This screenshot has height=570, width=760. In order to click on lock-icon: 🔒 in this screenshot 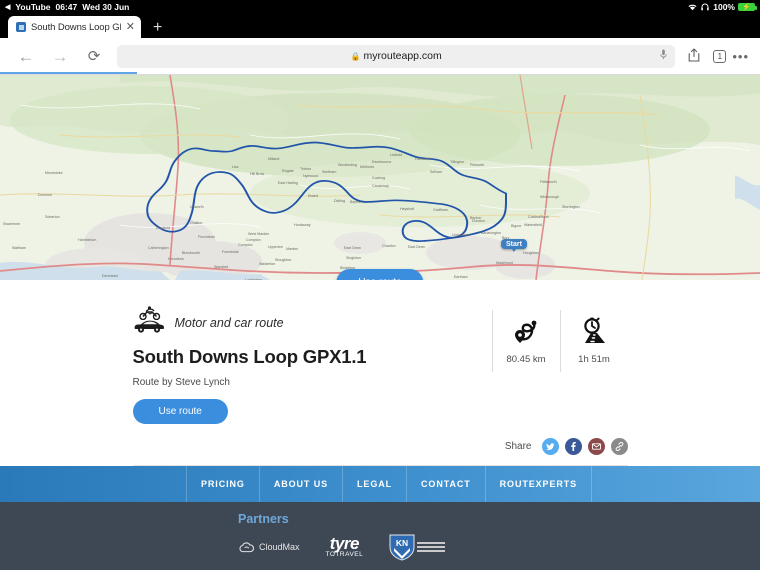, I will do `click(355, 56)`.